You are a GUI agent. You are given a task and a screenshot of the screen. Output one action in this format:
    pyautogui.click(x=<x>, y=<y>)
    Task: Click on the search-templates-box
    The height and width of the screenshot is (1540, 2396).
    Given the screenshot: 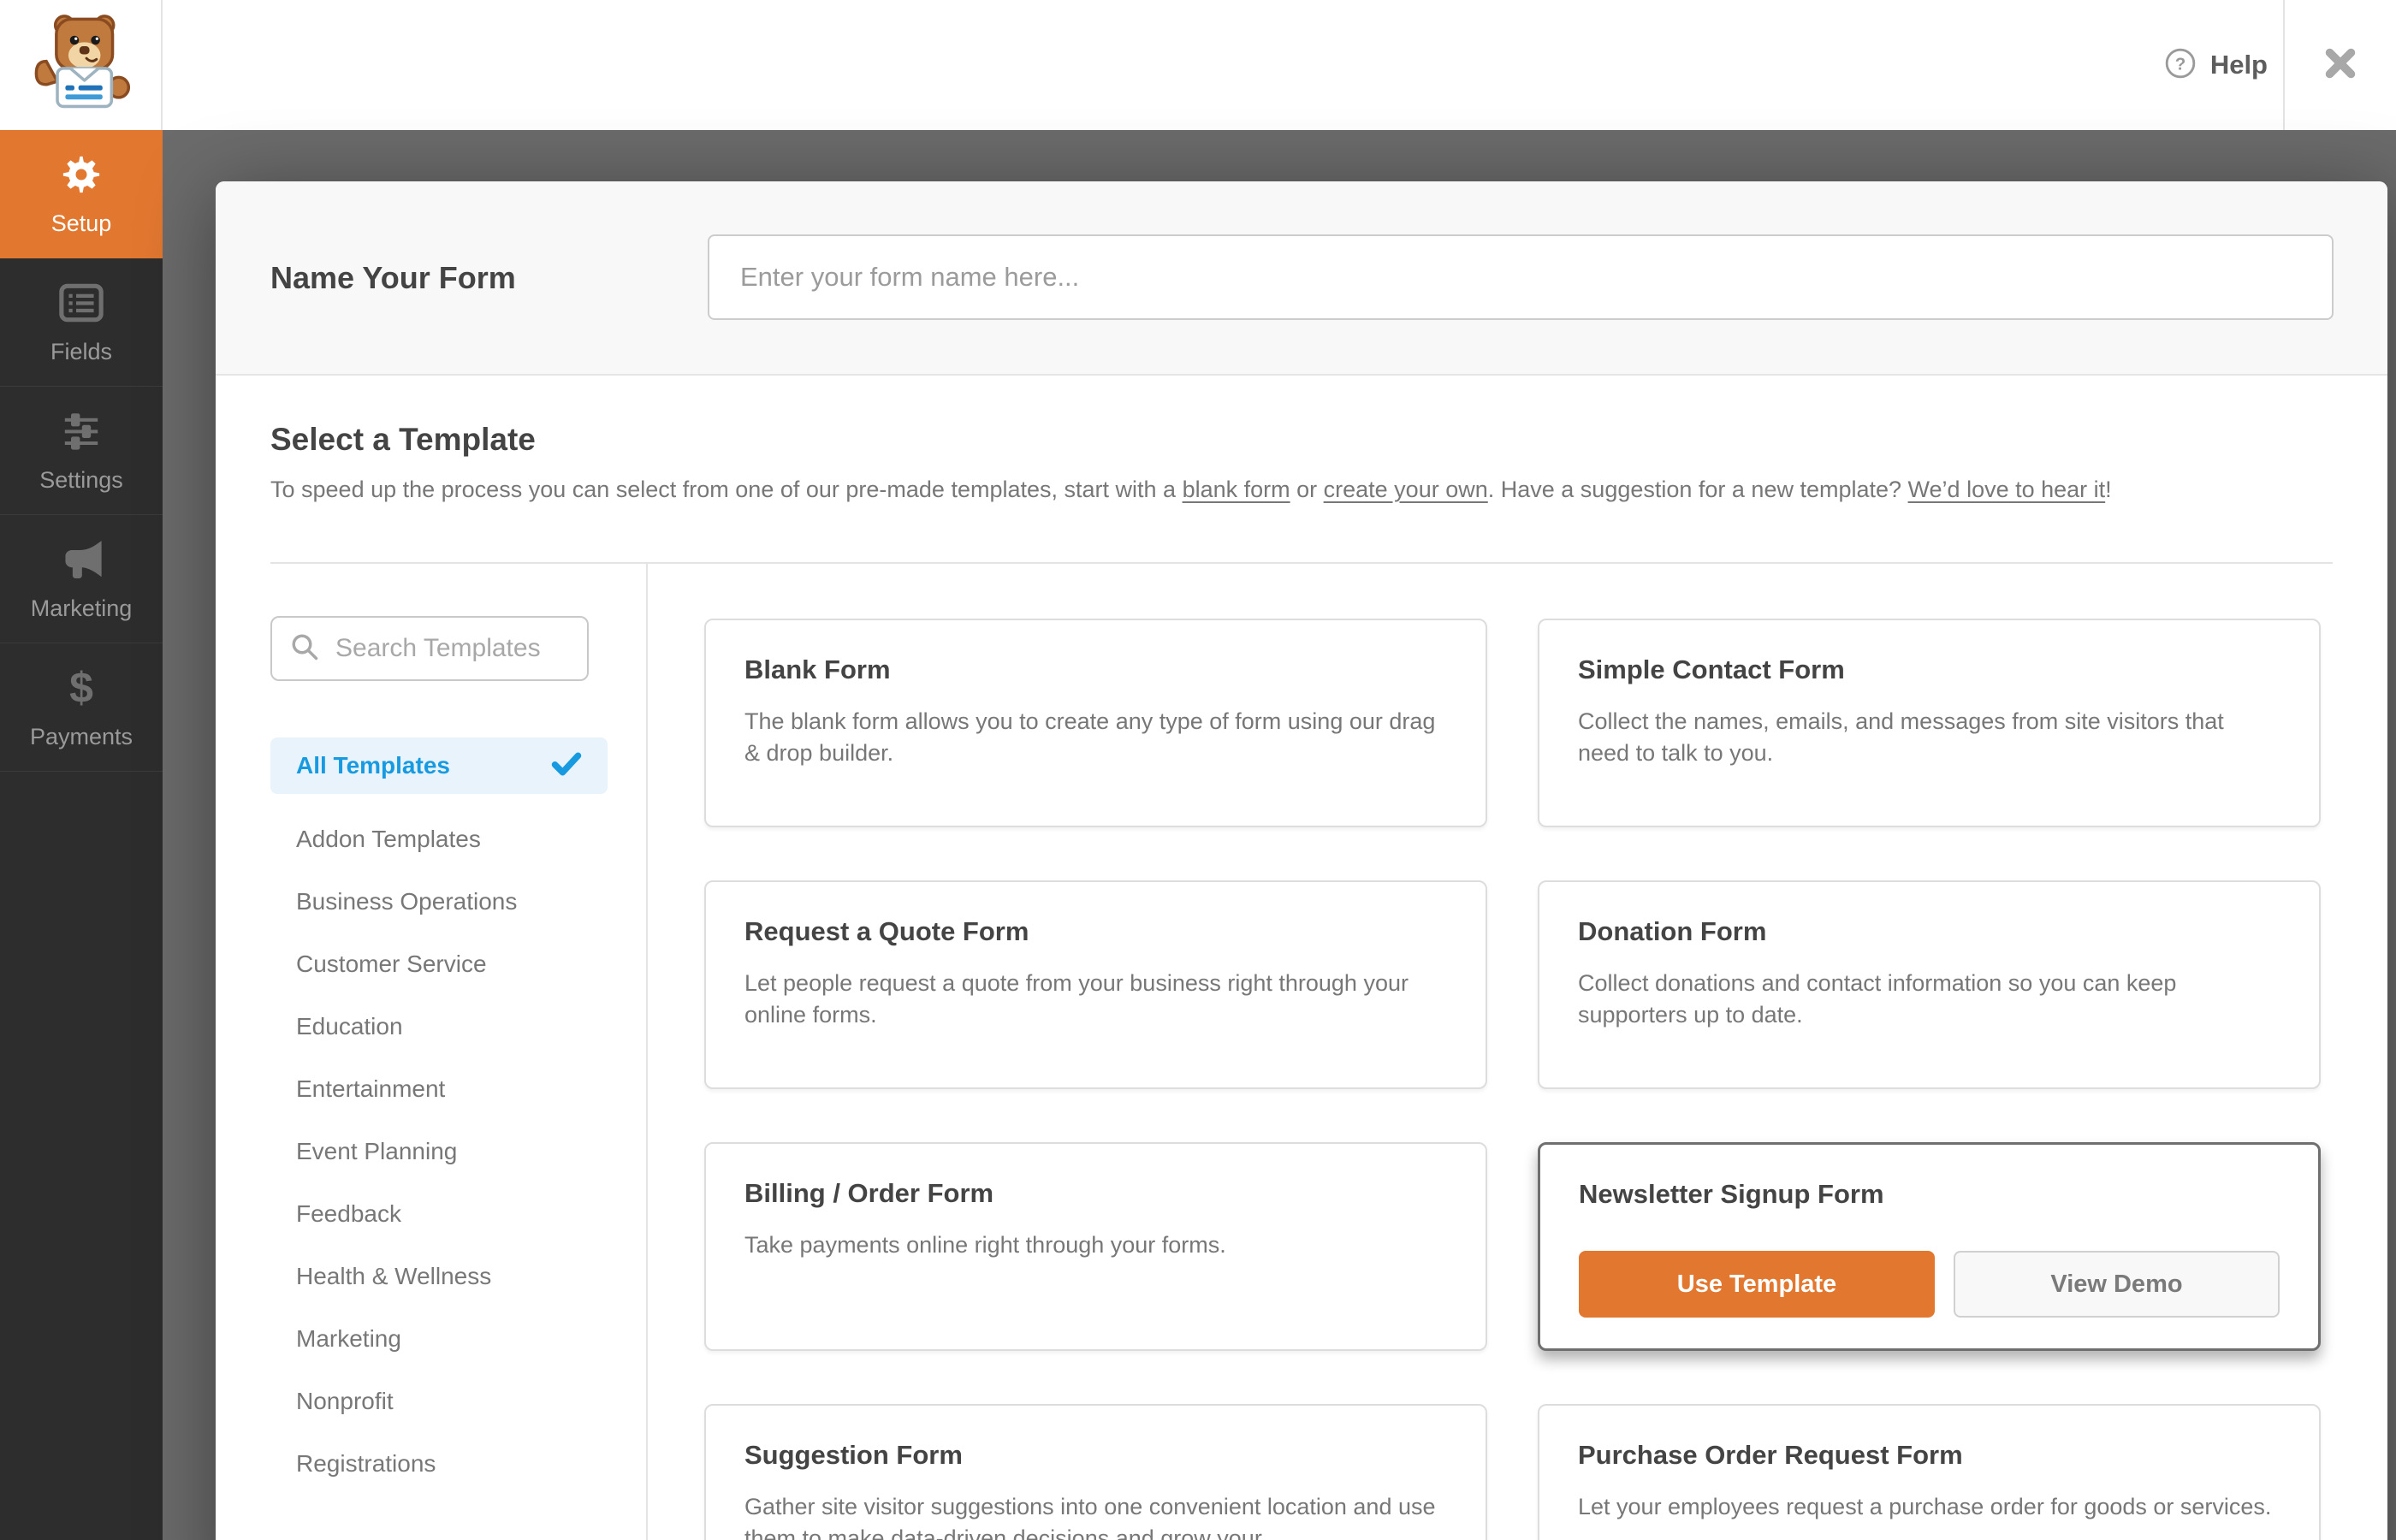 What is the action you would take?
    pyautogui.click(x=430, y=648)
    